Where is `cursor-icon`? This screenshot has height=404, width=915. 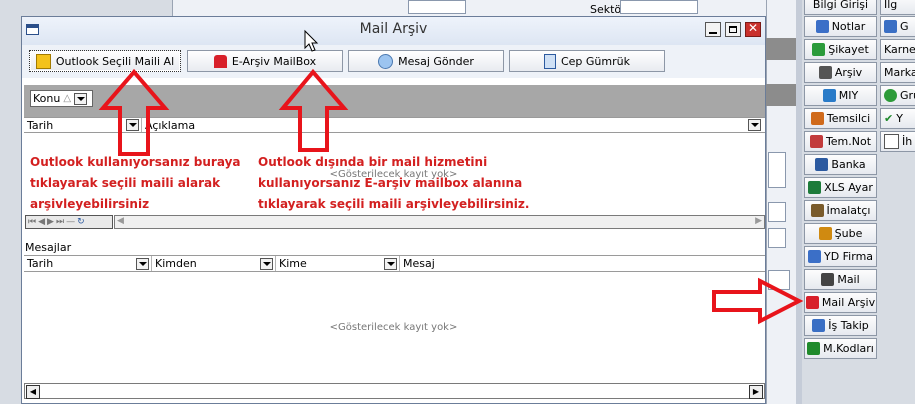 cursor-icon is located at coordinates (311, 40).